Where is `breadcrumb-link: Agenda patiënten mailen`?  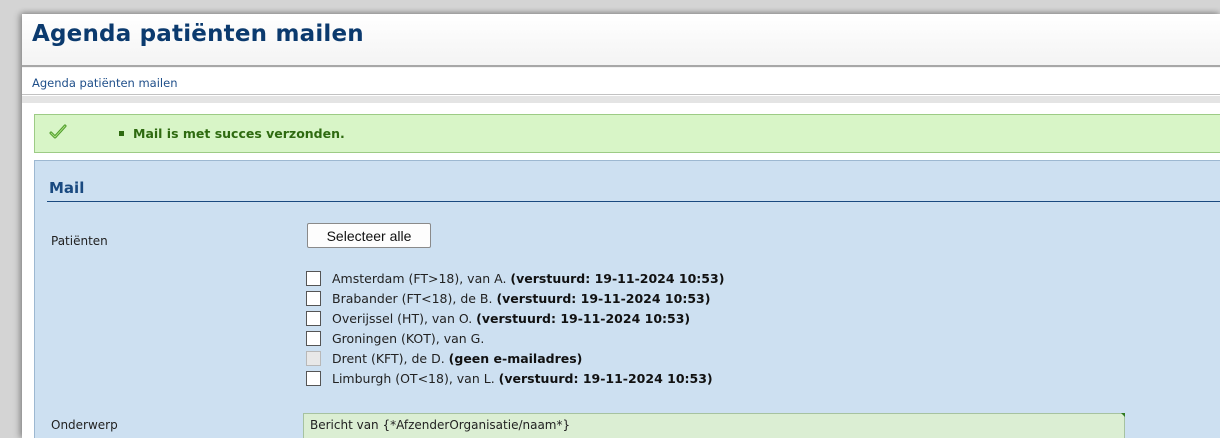
breadcrumb-link: Agenda patiënten mailen is located at coordinates (104, 83).